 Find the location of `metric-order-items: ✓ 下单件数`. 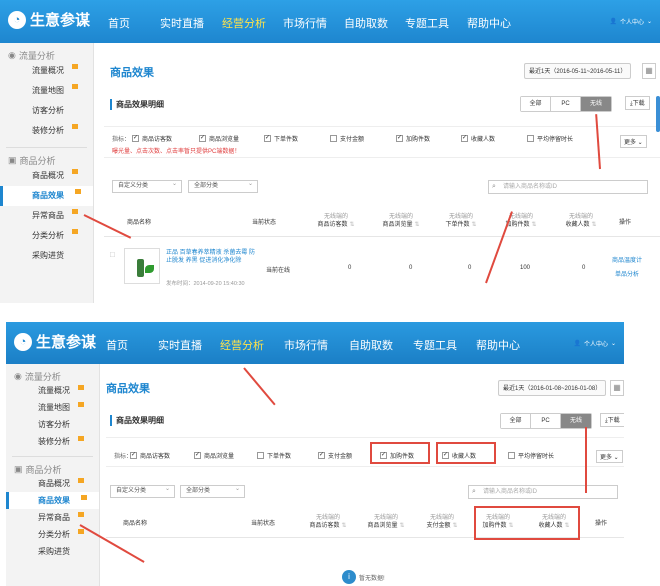

metric-order-items: ✓ 下单件数 is located at coordinates (281, 138).